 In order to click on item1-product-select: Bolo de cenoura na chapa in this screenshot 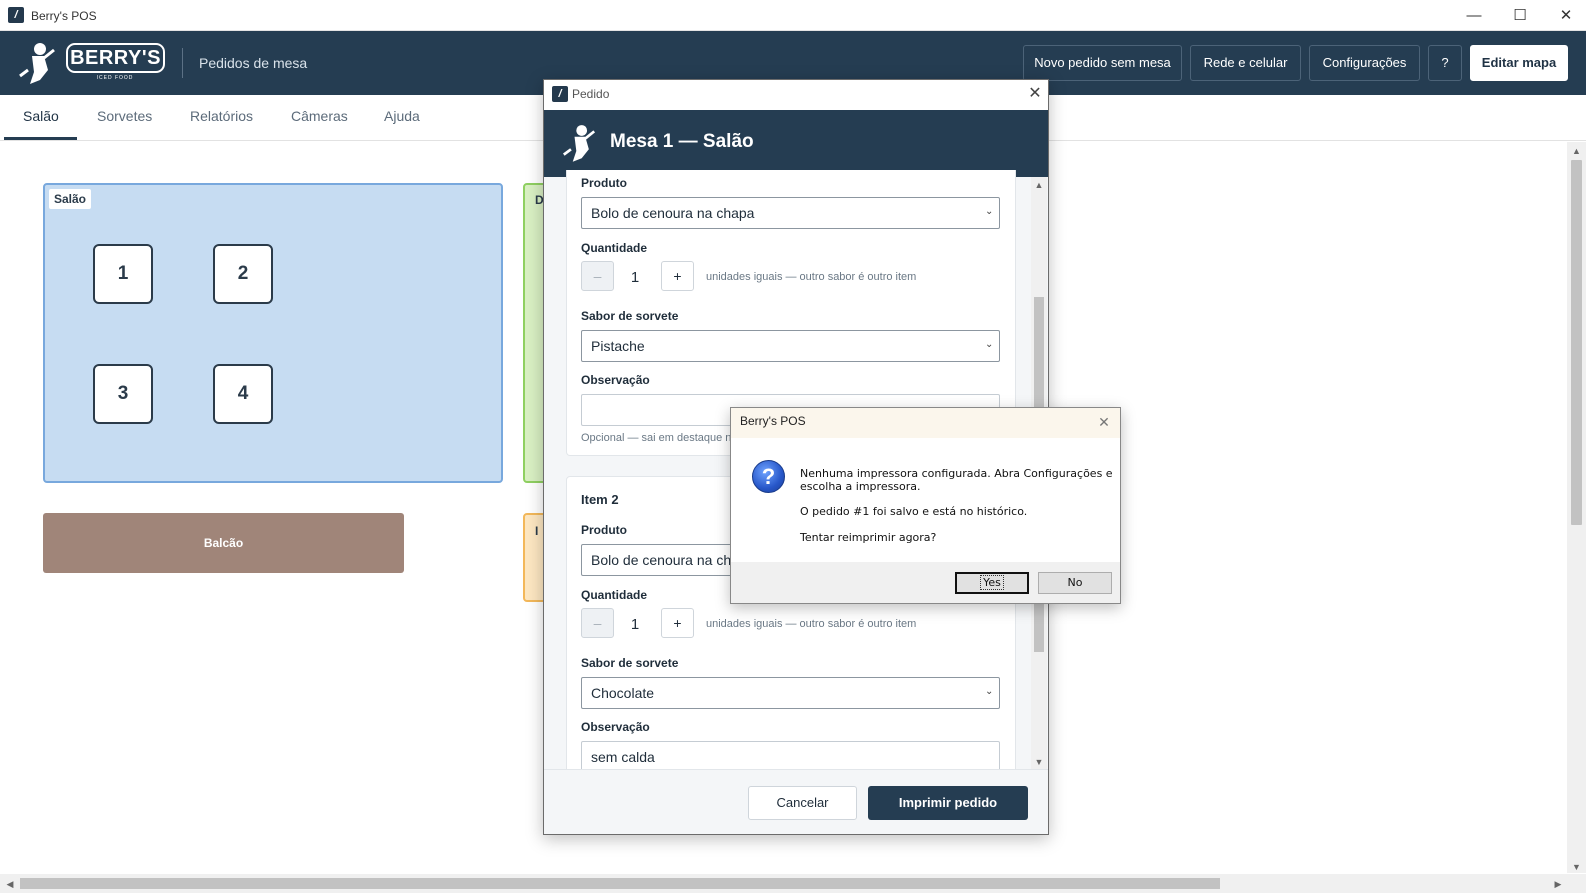, I will do `click(790, 213)`.